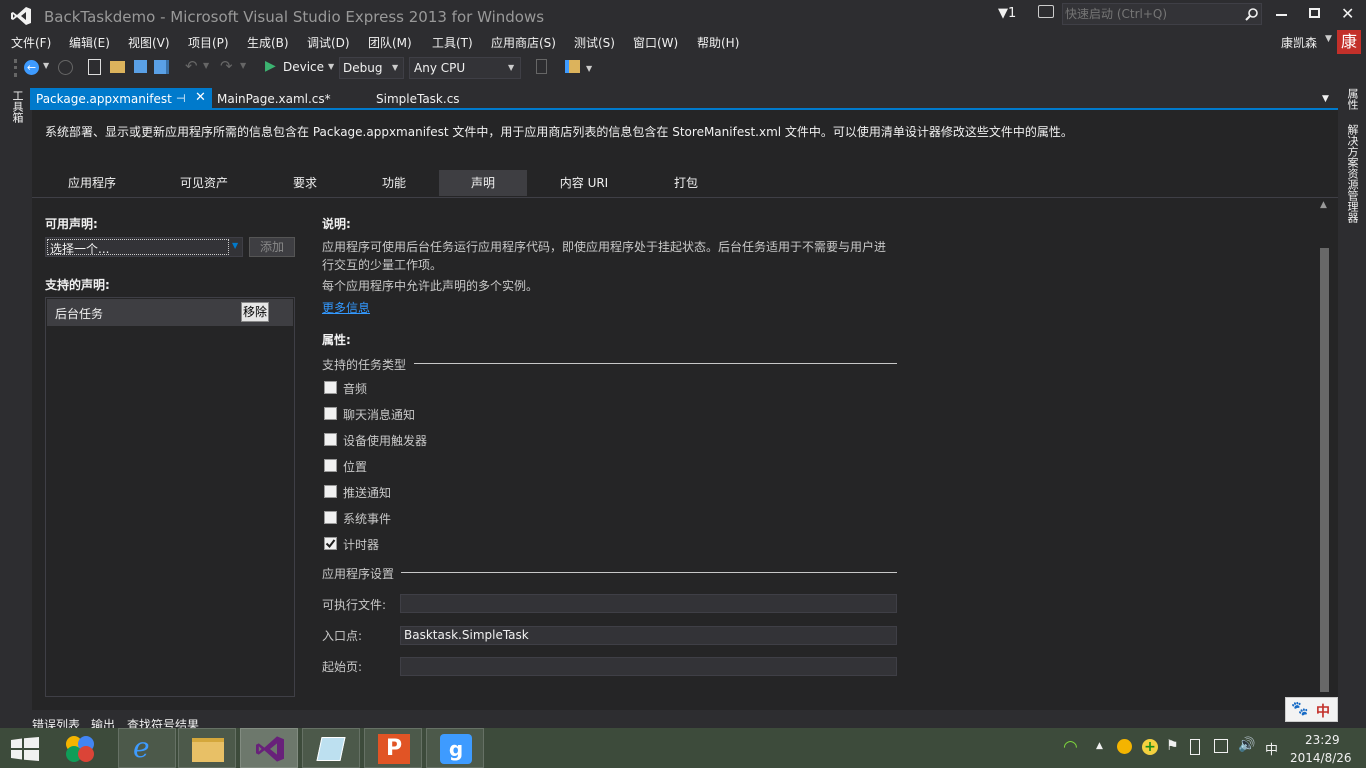 The height and width of the screenshot is (768, 1366). I want to click on action-center-flag-icon: ⚑, so click(1172, 746).